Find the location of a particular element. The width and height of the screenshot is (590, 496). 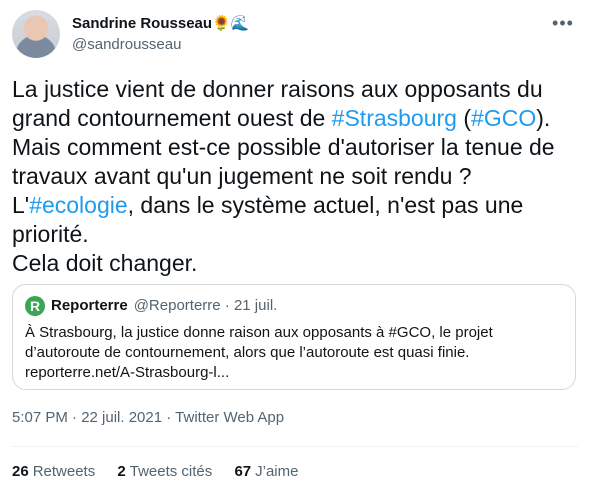

tweet-text-segment: L' is located at coordinates (21, 205).